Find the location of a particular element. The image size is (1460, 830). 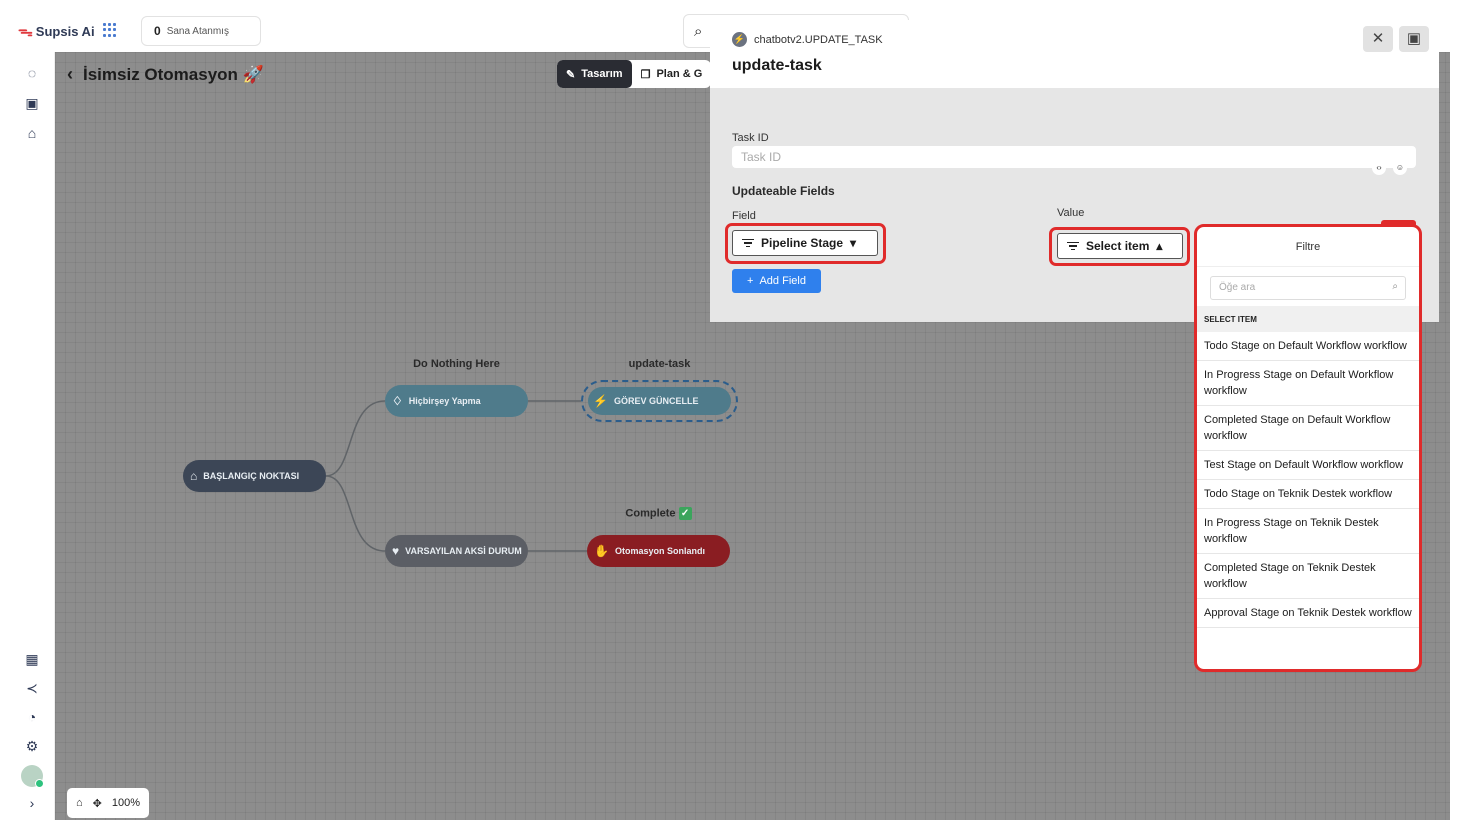

code-icon: ‹› is located at coordinates (1379, 168).